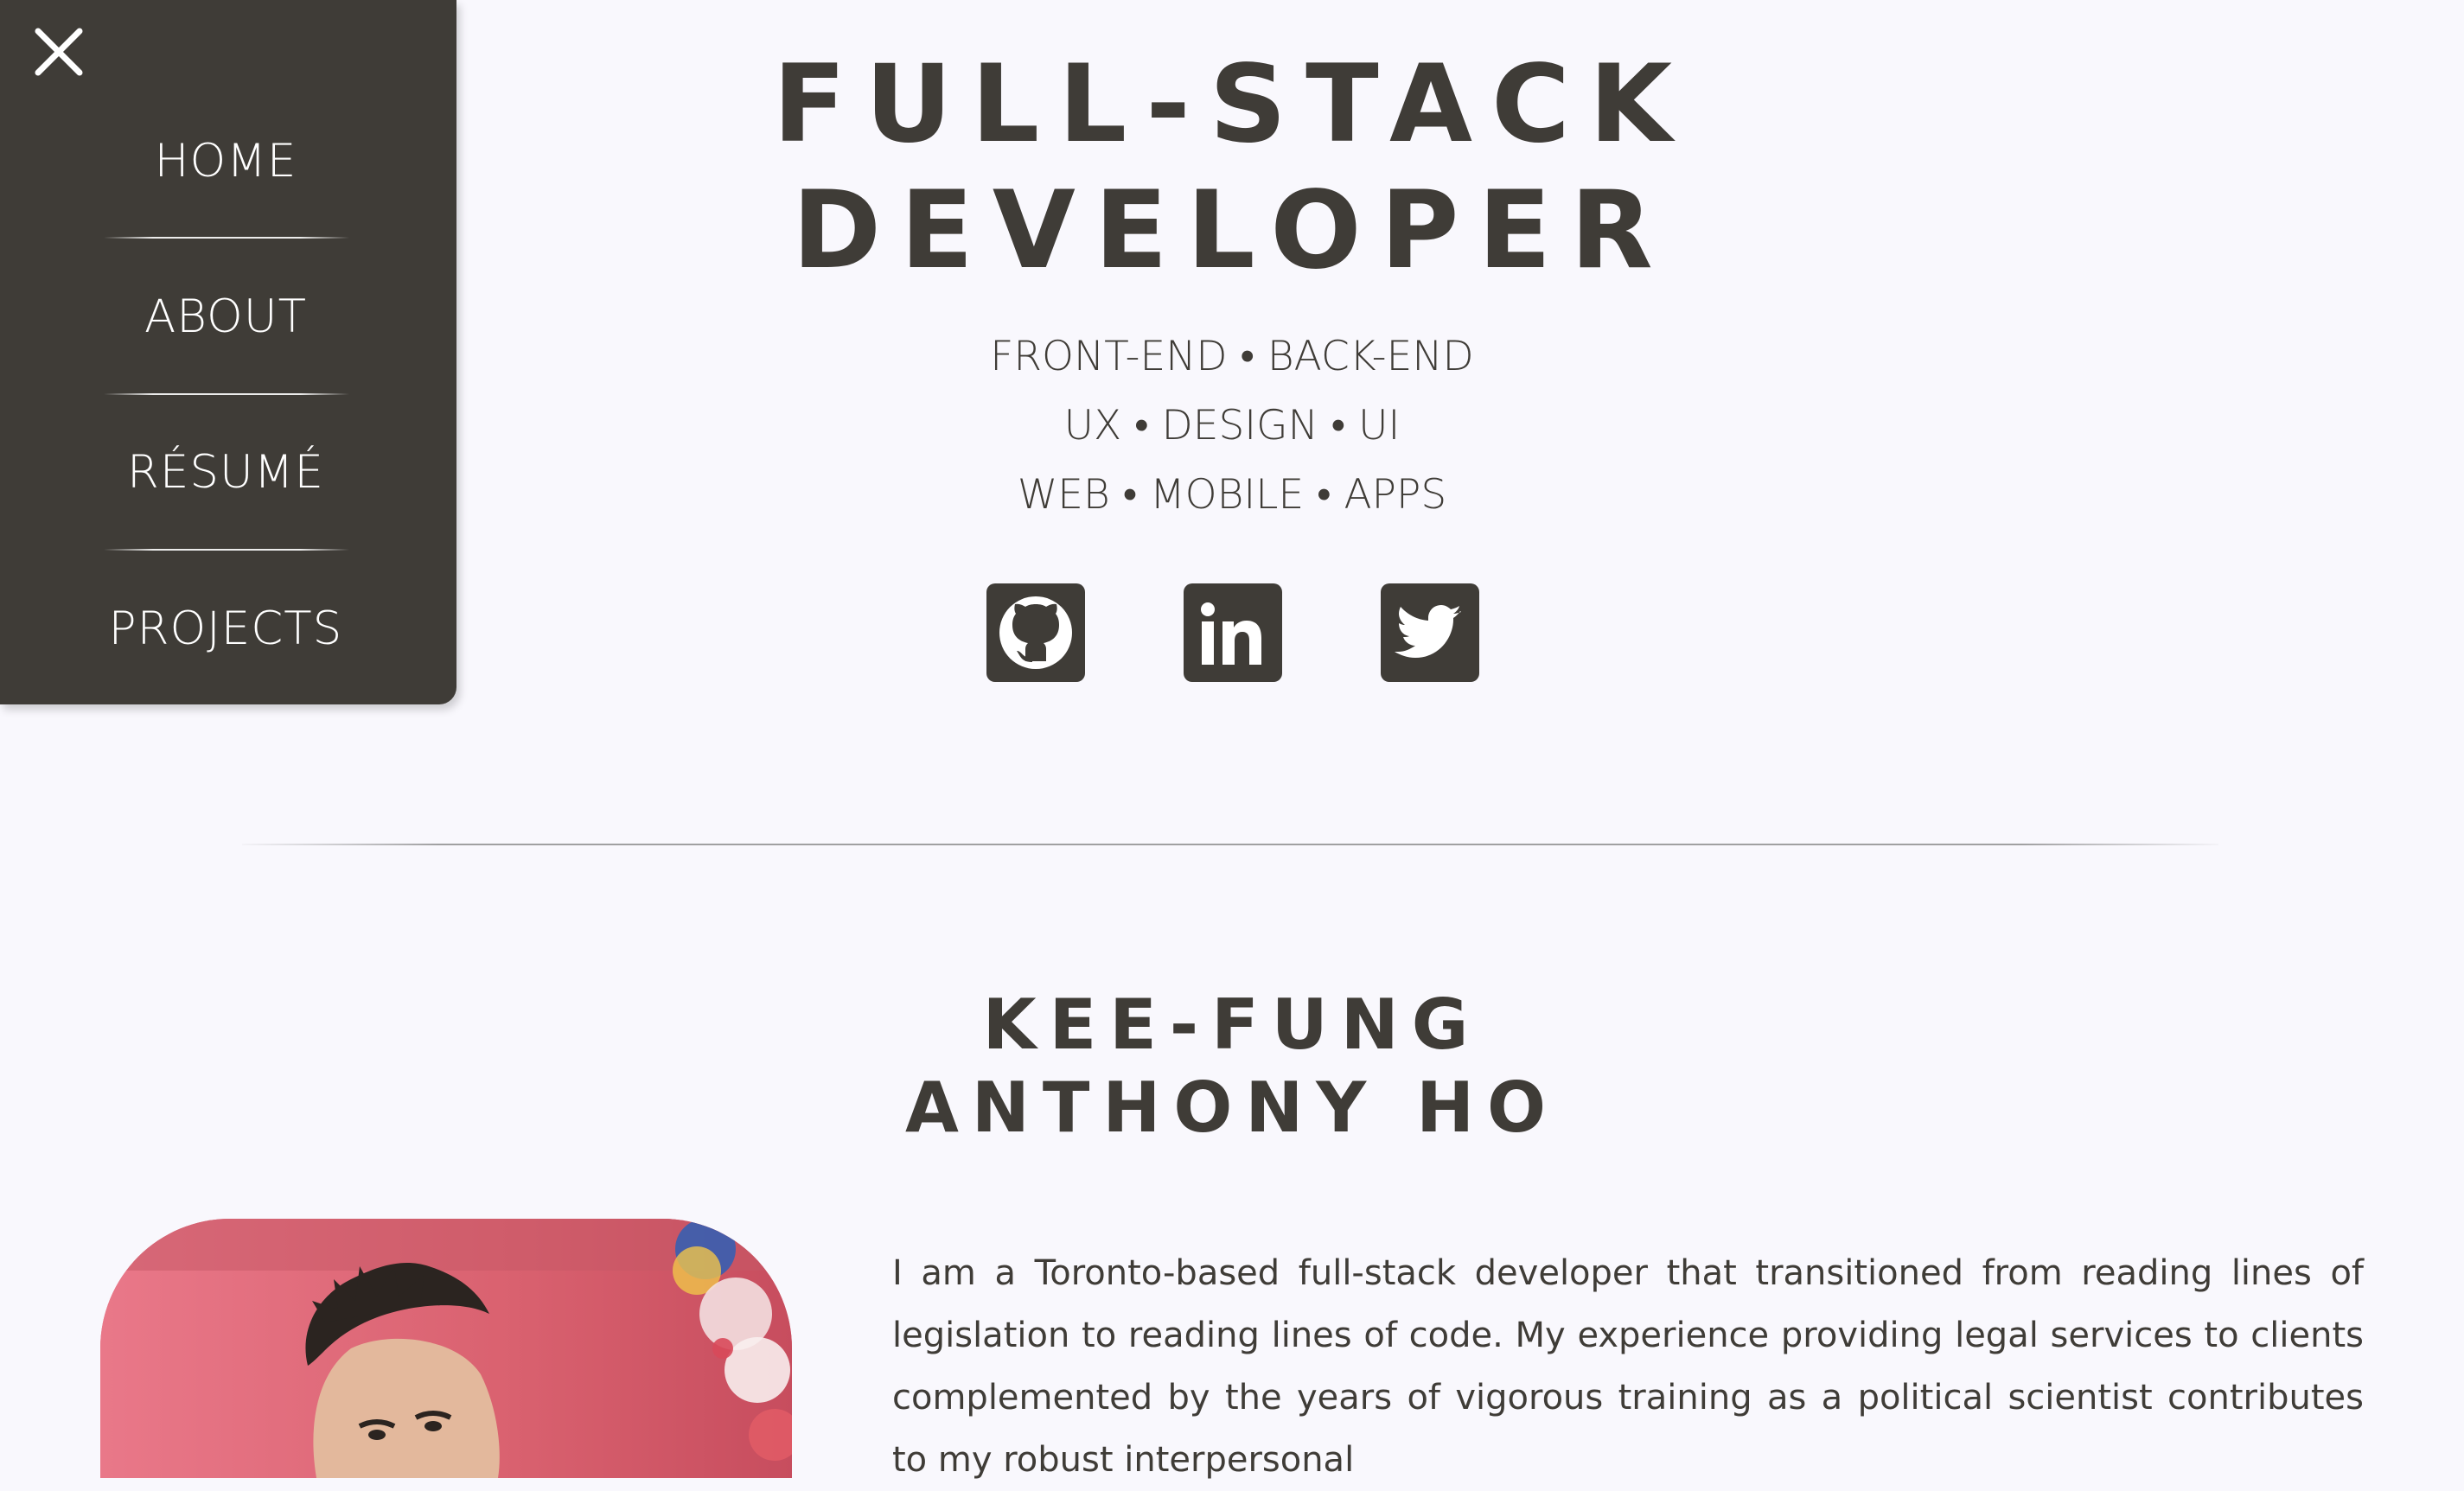  What do you see at coordinates (225, 629) in the screenshot?
I see `menu-item-projects: PROJECTS` at bounding box center [225, 629].